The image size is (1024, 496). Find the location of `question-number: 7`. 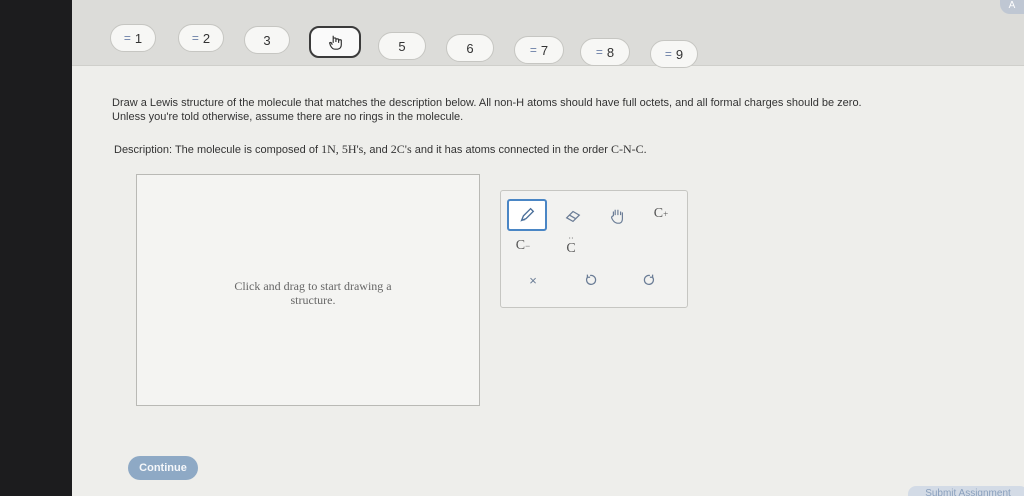

question-number: 7 is located at coordinates (544, 50).